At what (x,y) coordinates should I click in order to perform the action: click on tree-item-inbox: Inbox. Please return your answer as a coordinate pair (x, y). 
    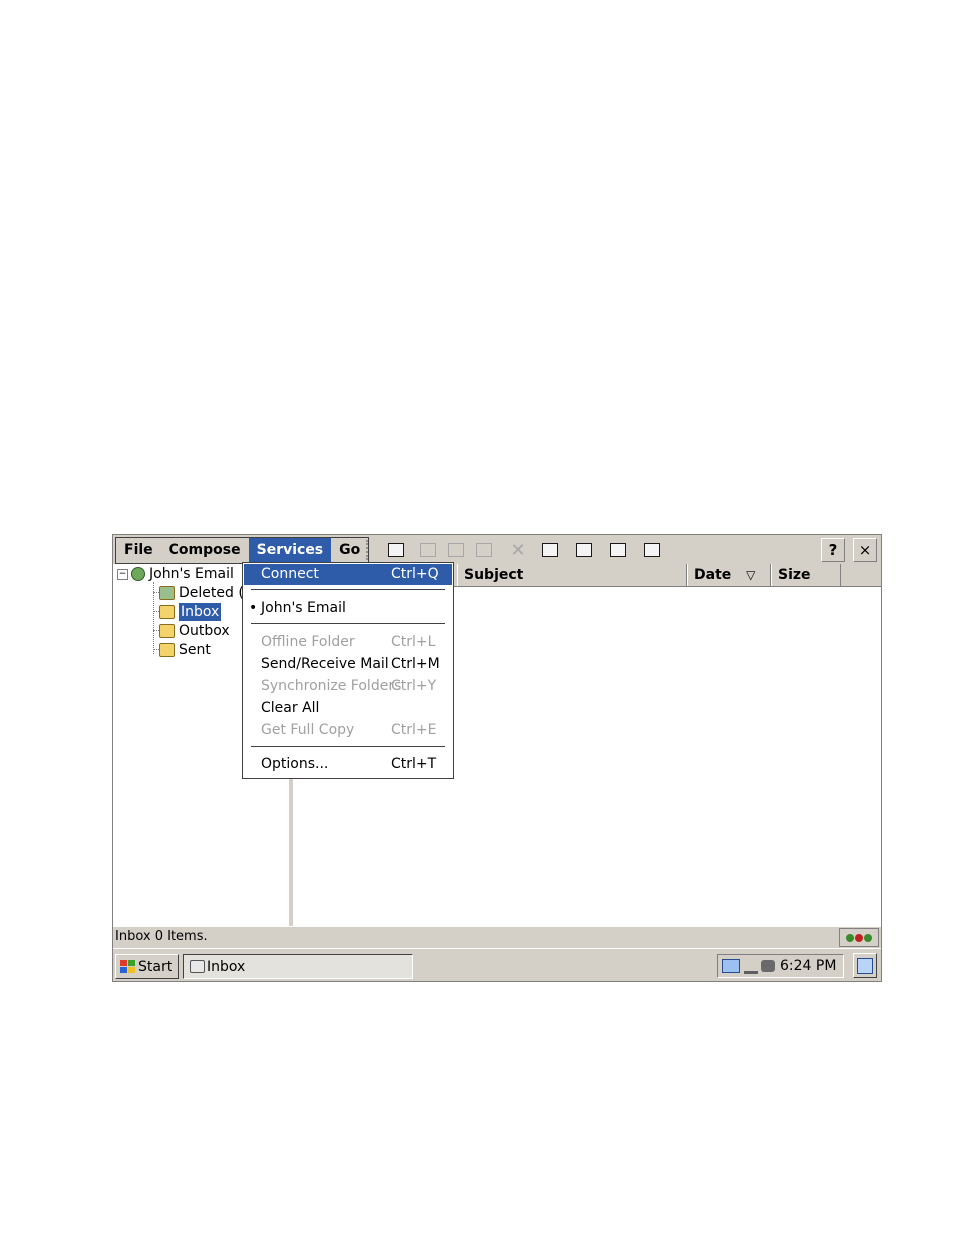
    Looking at the image, I should click on (190, 612).